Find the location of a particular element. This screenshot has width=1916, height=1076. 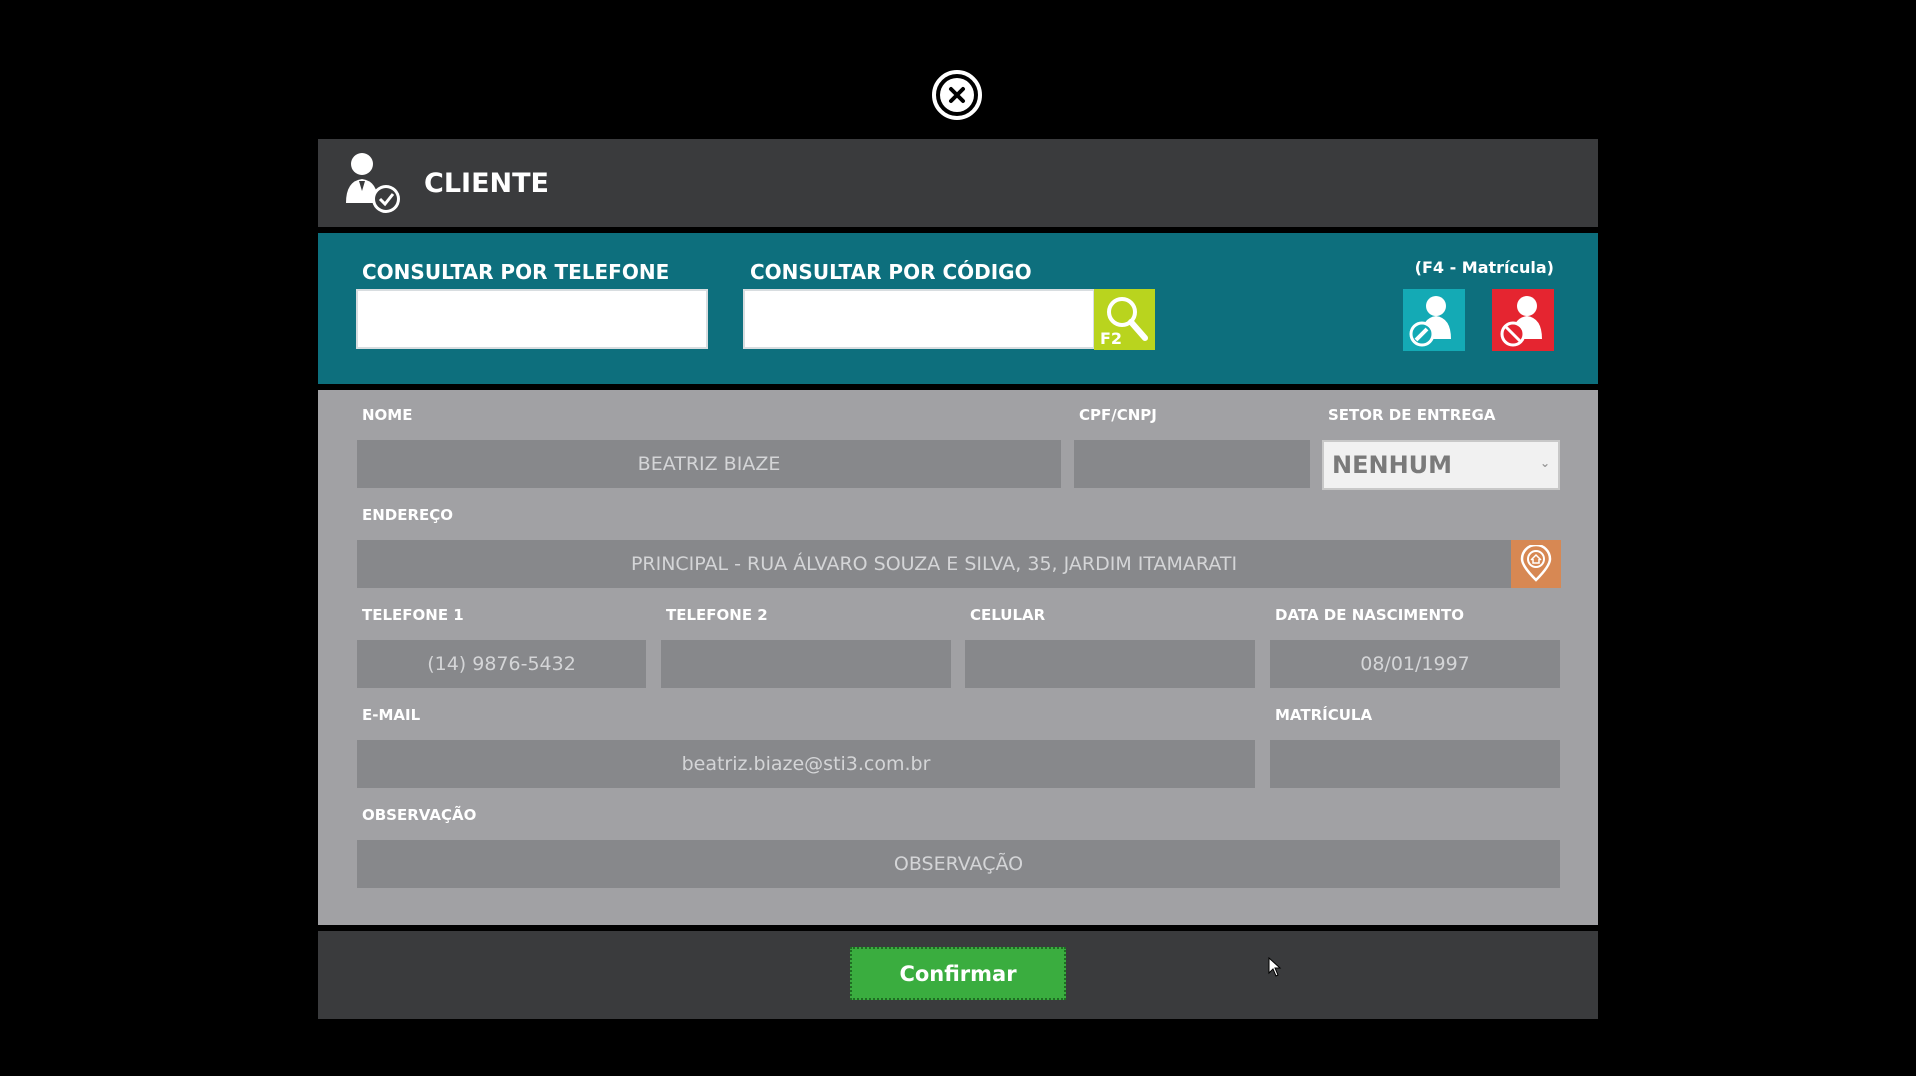

telefone2-field is located at coordinates (806, 664).